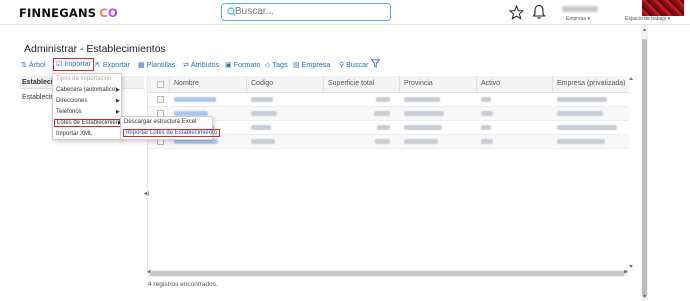  Describe the element at coordinates (186, 83) in the screenshot. I see `column-header-nombre: Nombre` at that location.